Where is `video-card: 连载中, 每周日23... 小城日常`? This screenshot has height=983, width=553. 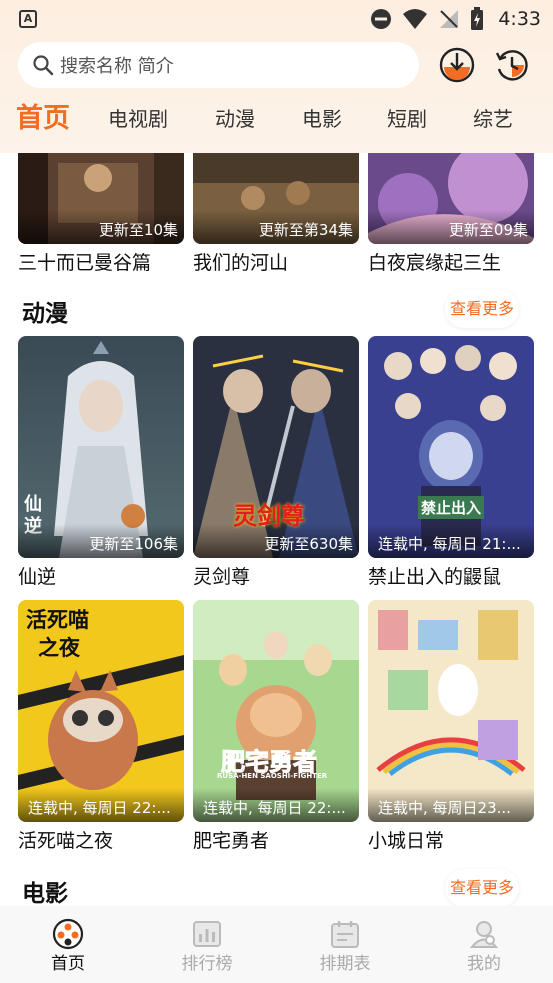 video-card: 连载中, 每周日23... 小城日常 is located at coordinates (451, 726).